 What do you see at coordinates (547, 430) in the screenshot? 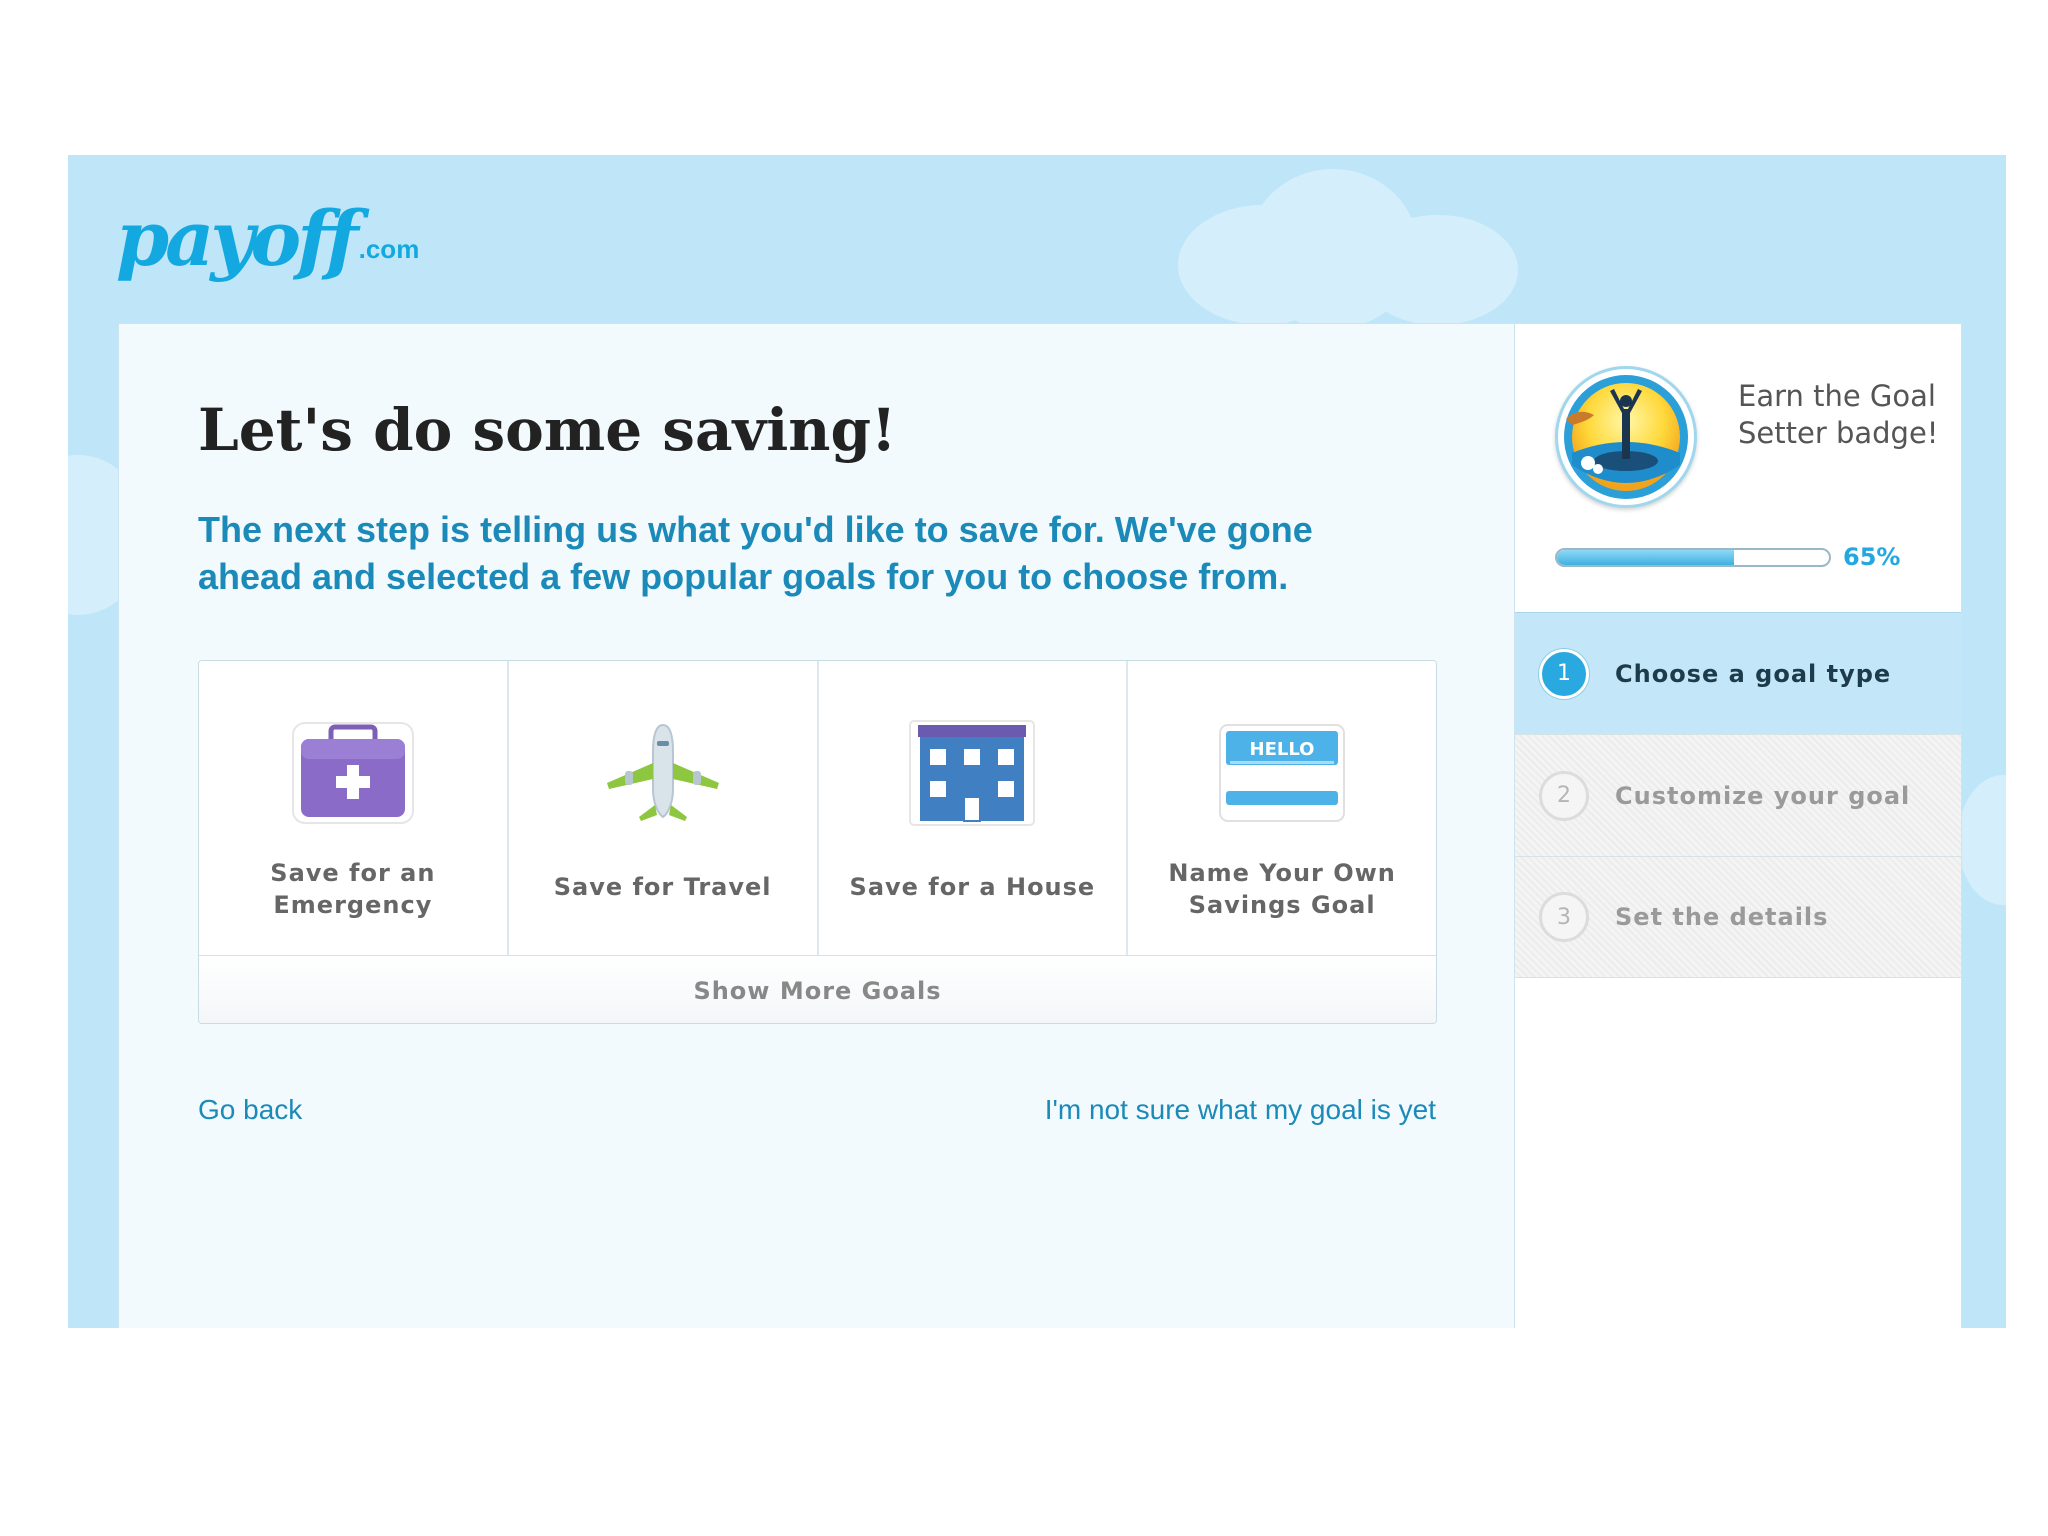
I see `page-title: Let's do some saving!` at bounding box center [547, 430].